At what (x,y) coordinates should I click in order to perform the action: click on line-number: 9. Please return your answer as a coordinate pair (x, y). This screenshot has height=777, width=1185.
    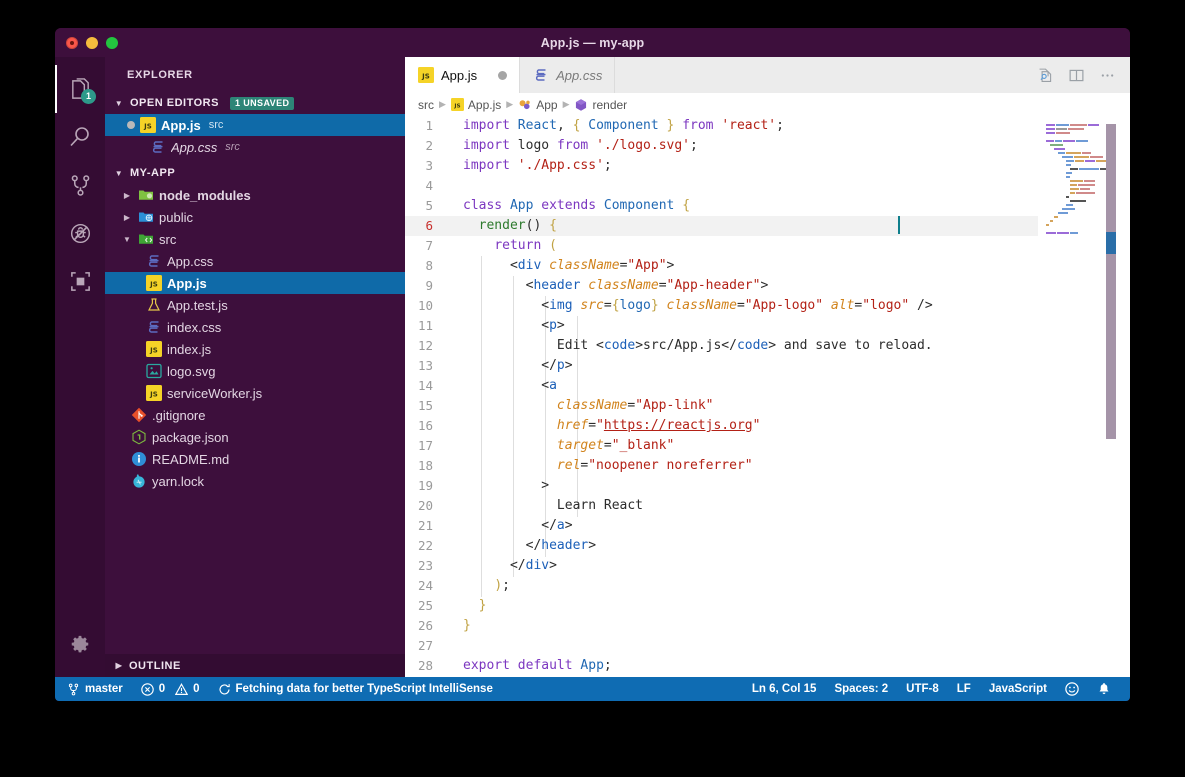
    Looking at the image, I should click on (429, 285).